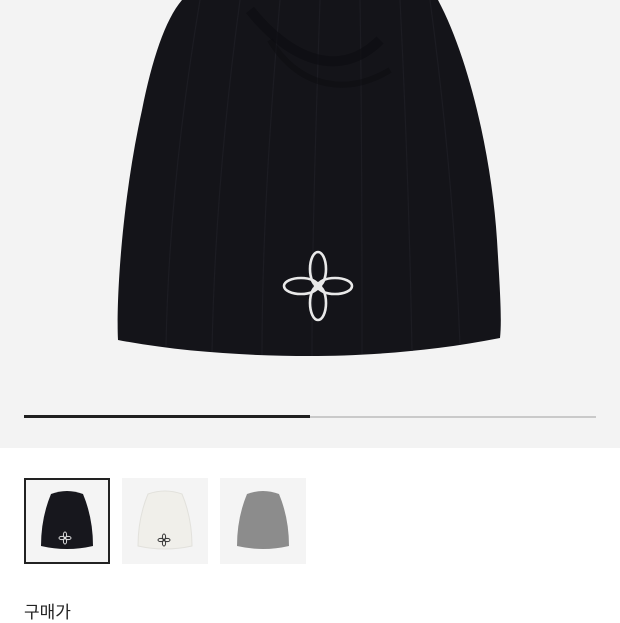 This screenshot has width=620, height=623. I want to click on gallery-progress-bar, so click(310, 416).